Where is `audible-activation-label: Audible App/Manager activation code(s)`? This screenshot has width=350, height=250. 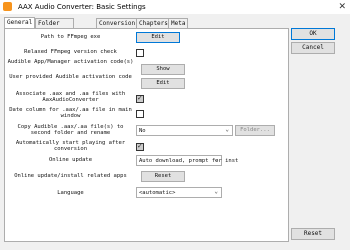
audible-activation-label: Audible App/Manager activation code(s) is located at coordinates (70, 62).